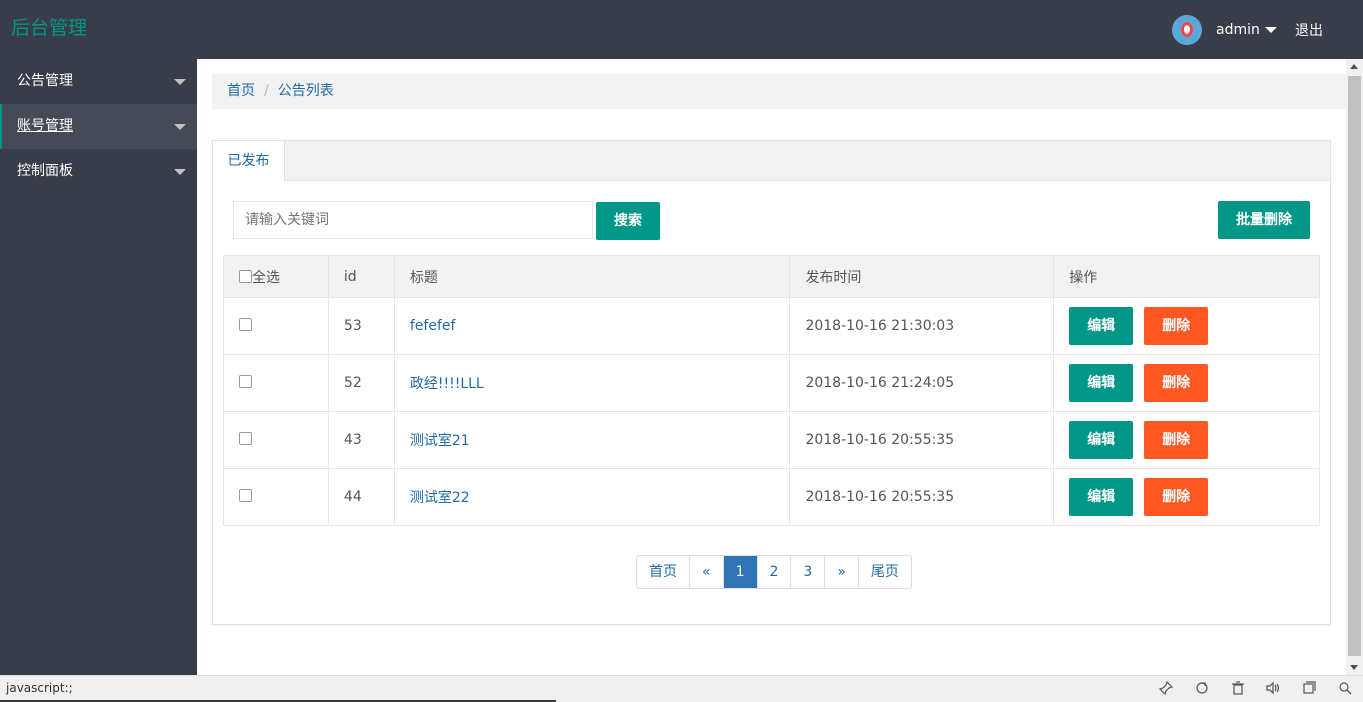  Describe the element at coordinates (592, 326) in the screenshot. I see `row-title-cell: fefefef` at that location.